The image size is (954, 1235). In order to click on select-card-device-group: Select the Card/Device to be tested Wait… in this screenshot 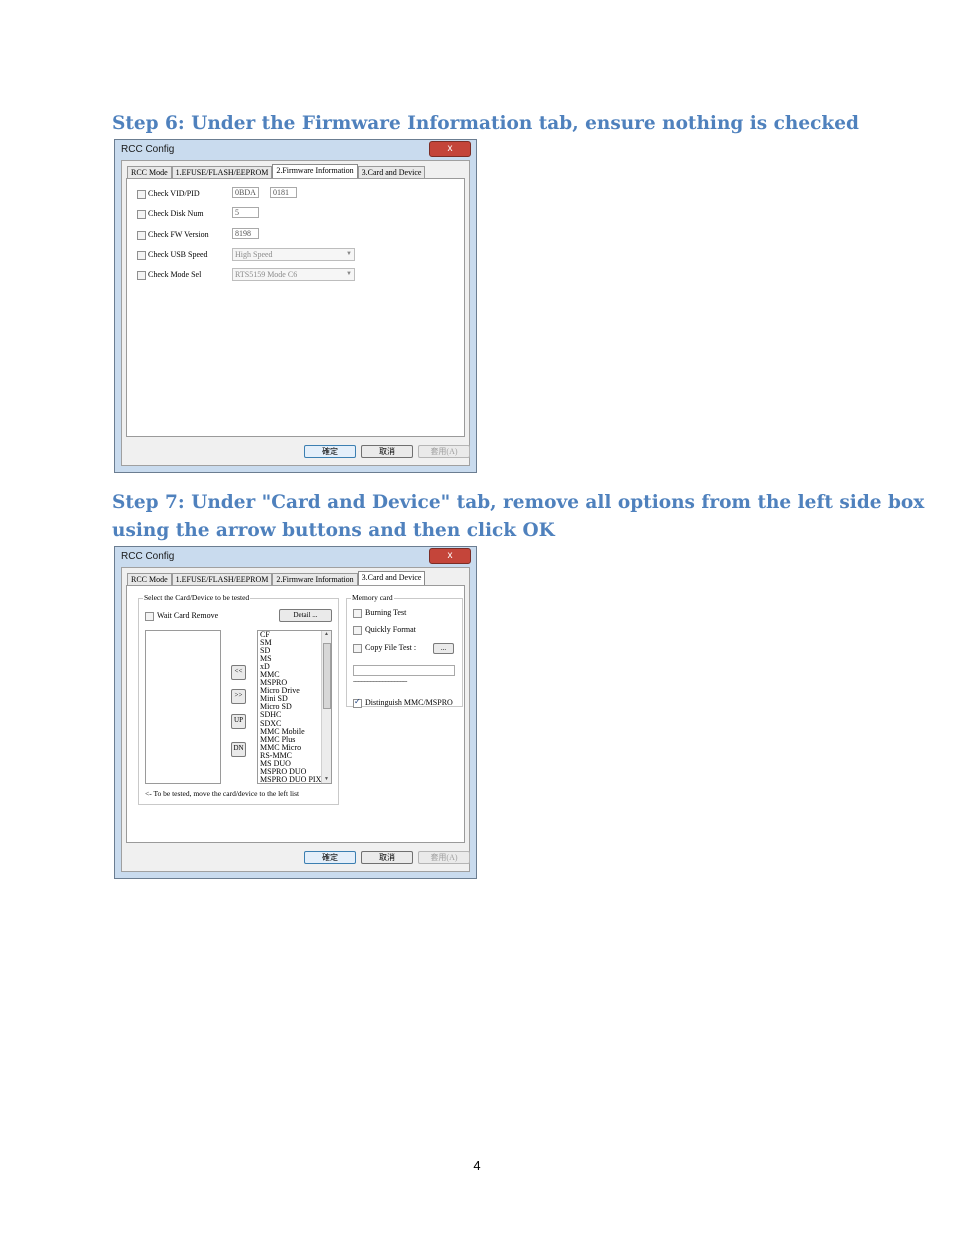, I will do `click(238, 699)`.